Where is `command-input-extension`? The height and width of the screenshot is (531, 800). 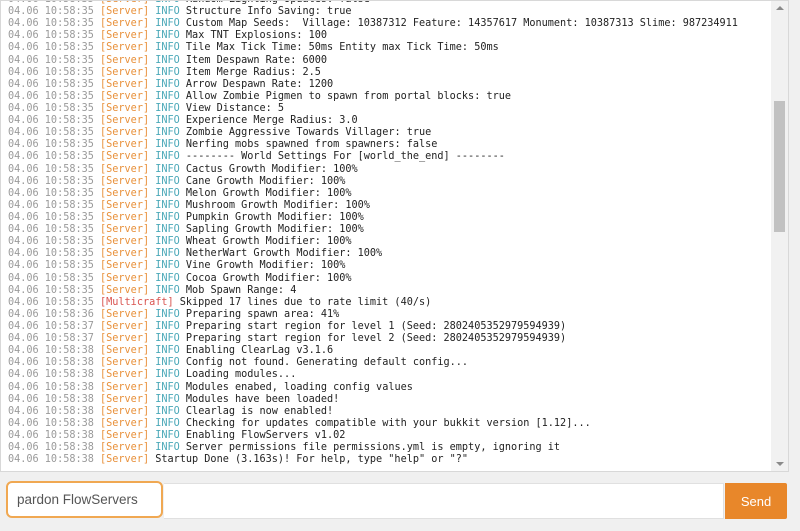 command-input-extension is located at coordinates (444, 501).